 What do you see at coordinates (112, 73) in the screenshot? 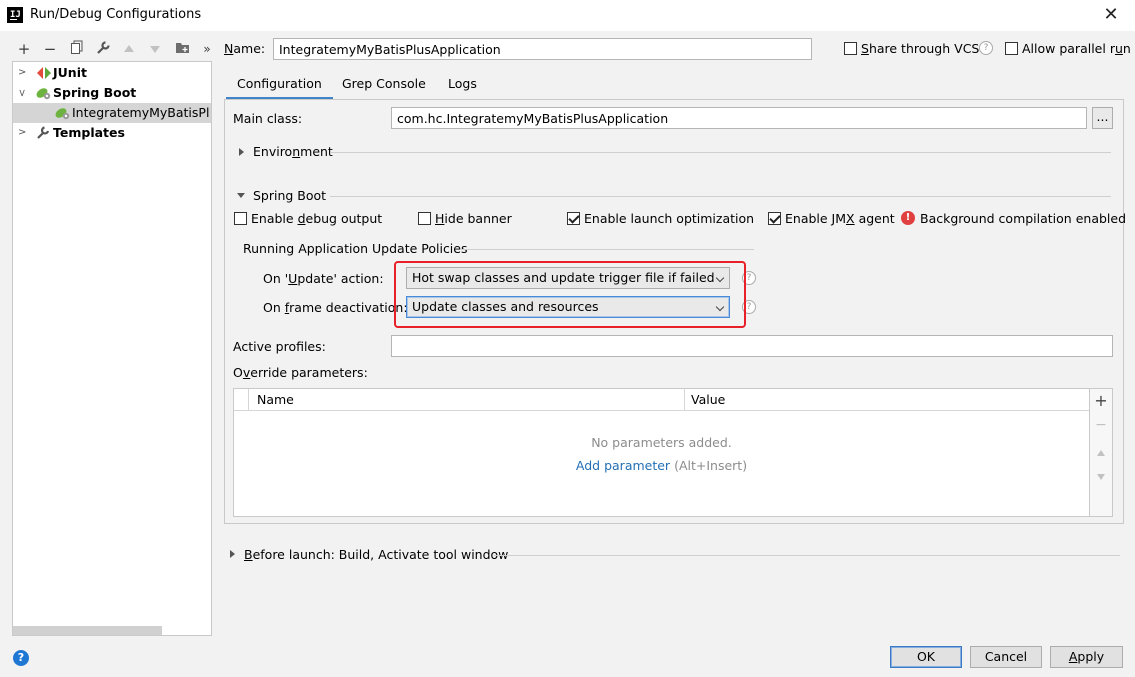
I see `tree-item-junit: > JUnit` at bounding box center [112, 73].